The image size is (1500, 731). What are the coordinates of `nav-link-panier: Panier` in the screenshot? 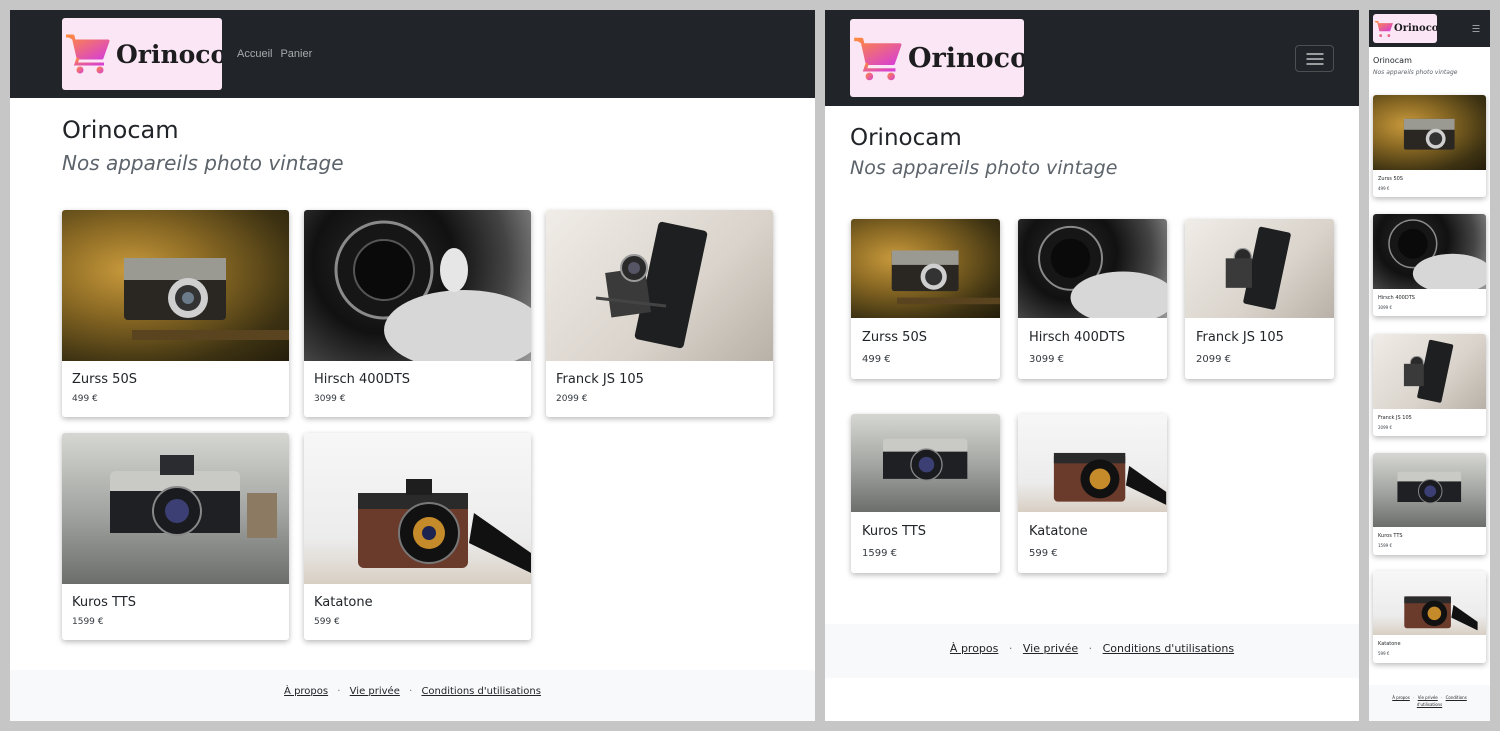 It's located at (296, 54).